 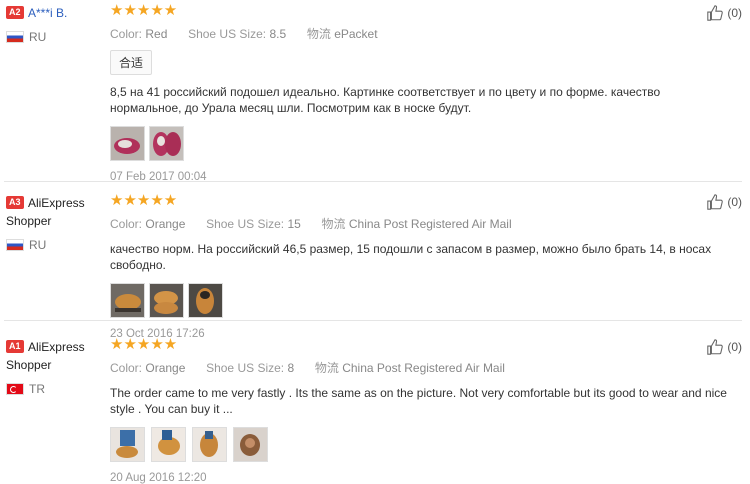 What do you see at coordinates (15, 347) in the screenshot?
I see `buyer-level-badge: A1` at bounding box center [15, 347].